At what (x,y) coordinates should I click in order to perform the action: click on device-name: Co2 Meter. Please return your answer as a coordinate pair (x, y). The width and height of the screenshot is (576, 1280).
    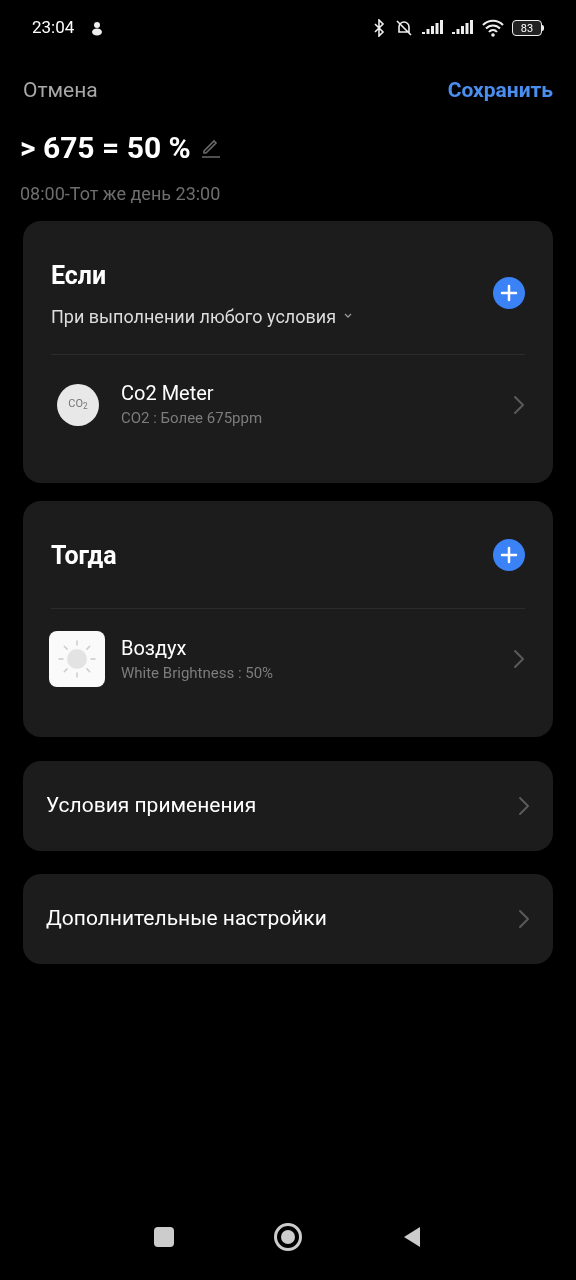
    Looking at the image, I should click on (168, 394).